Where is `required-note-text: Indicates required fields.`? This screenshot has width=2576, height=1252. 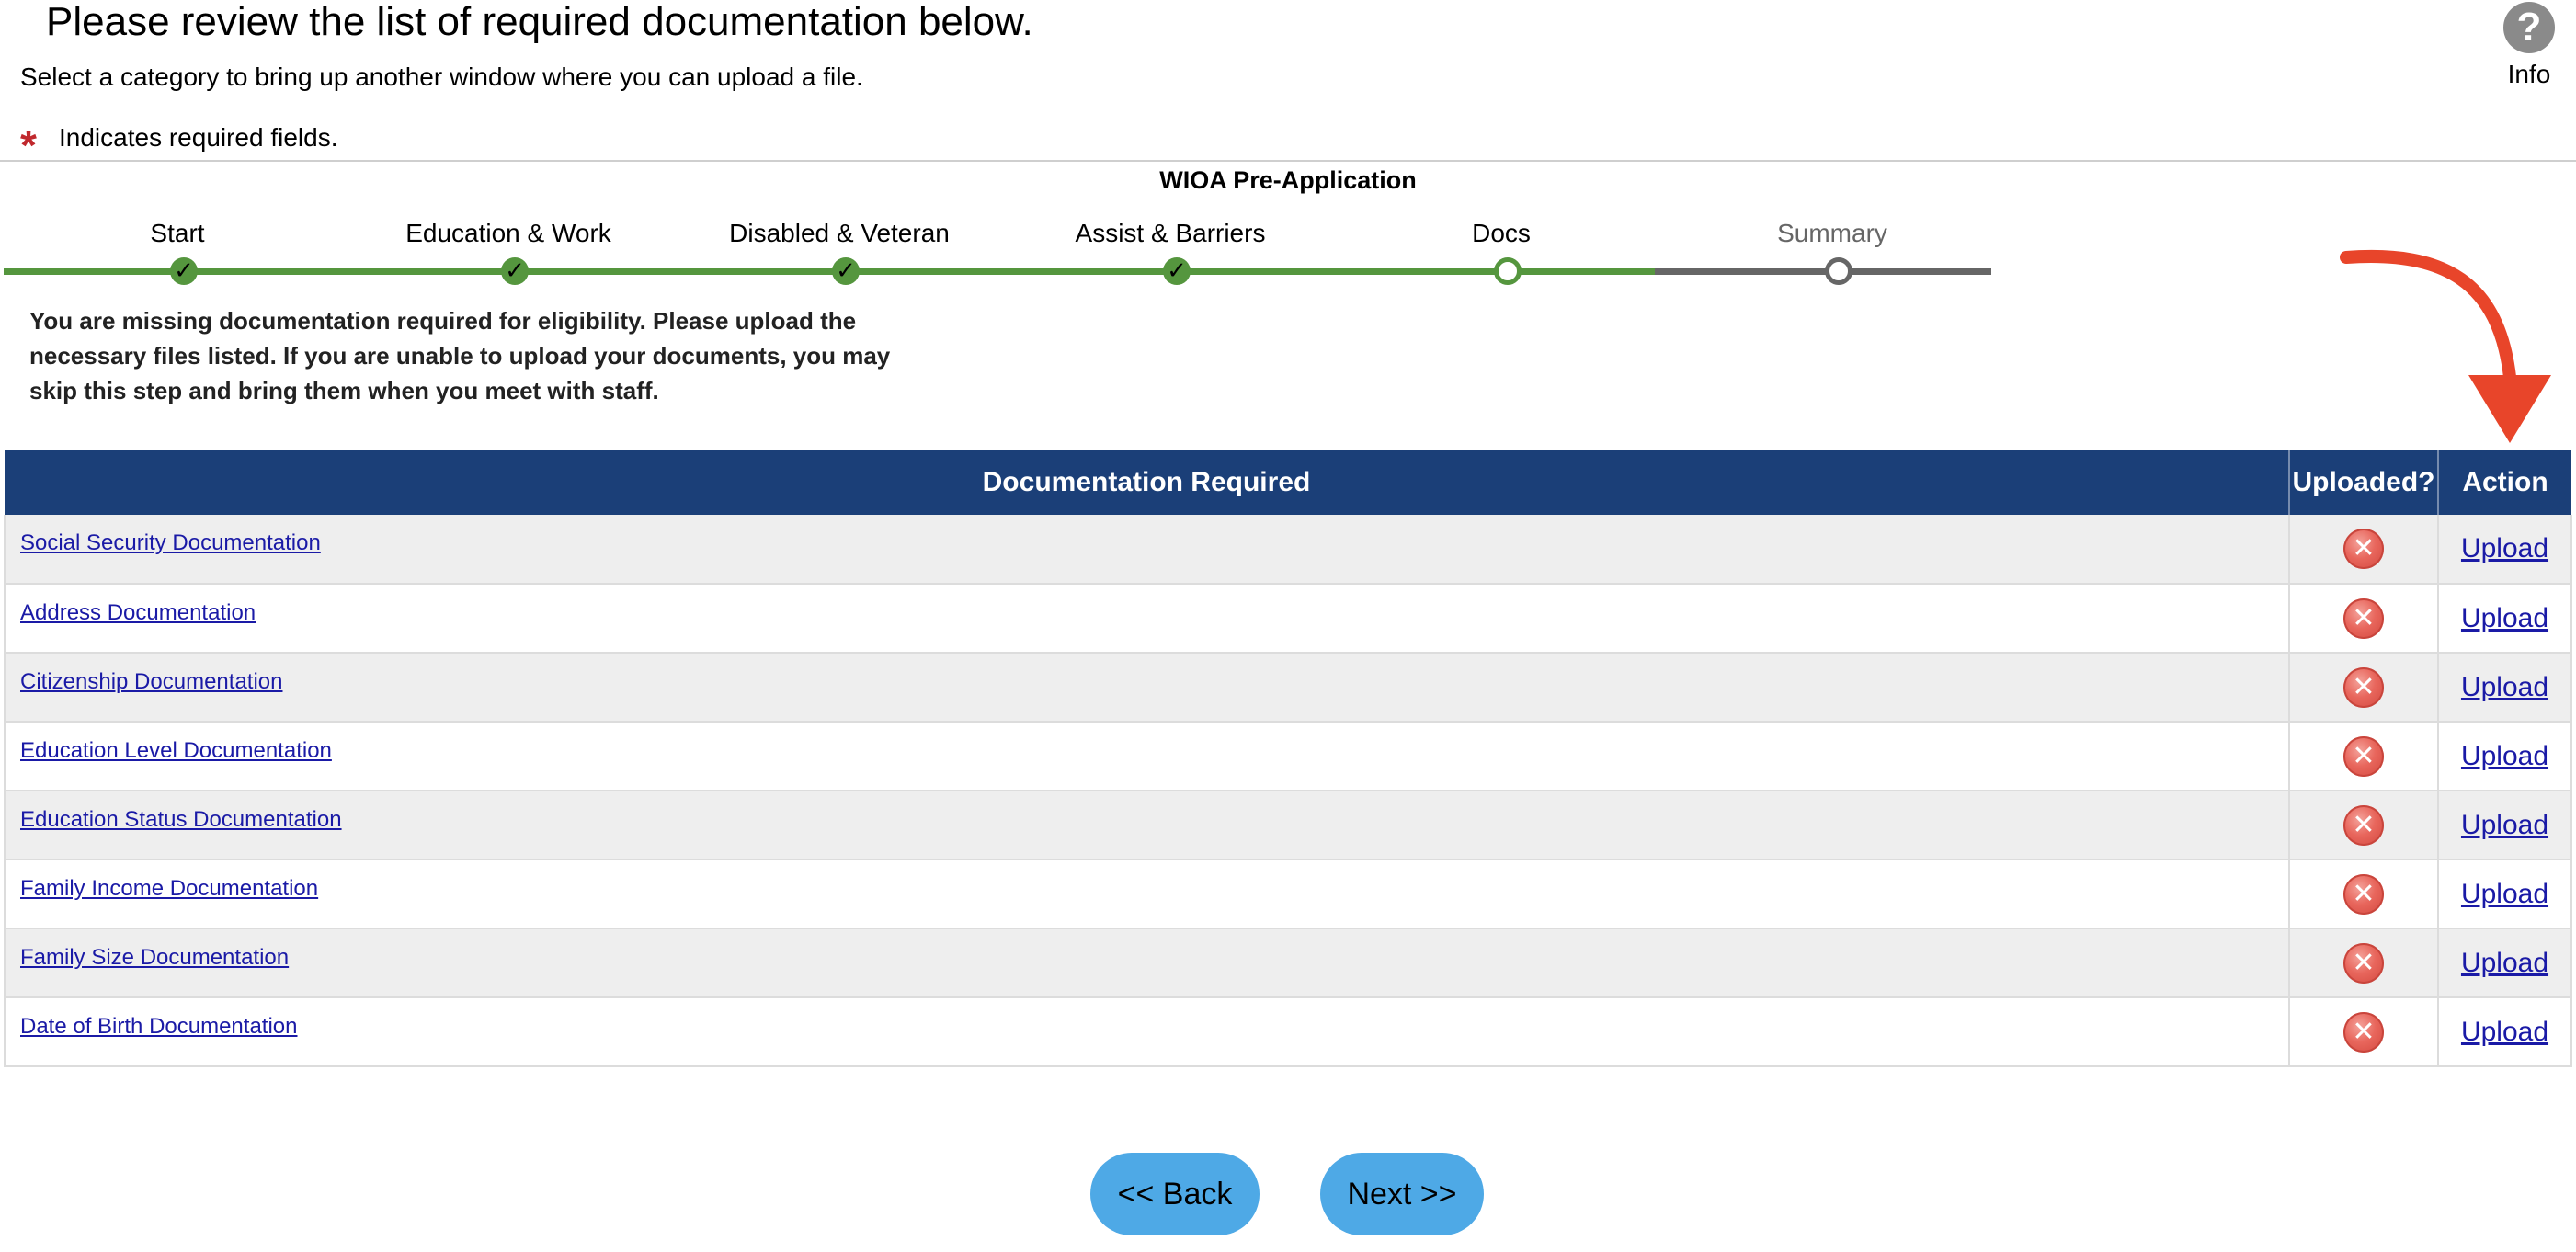 required-note-text: Indicates required fields. is located at coordinates (198, 137).